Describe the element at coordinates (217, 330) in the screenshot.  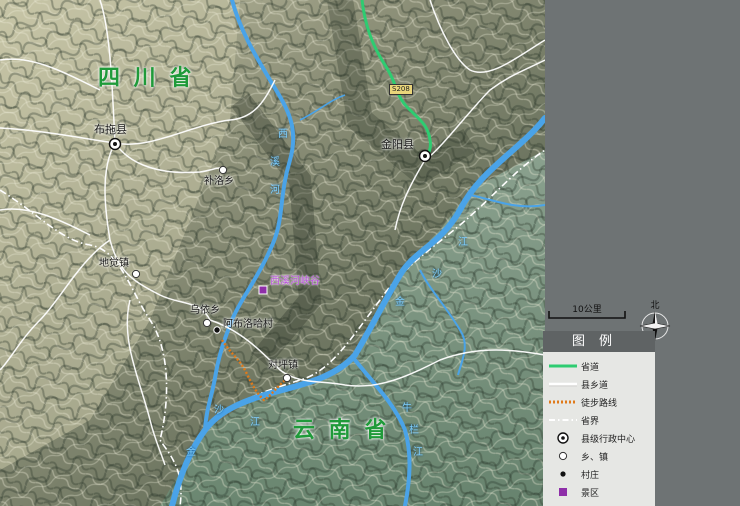
I see `village-marker` at that location.